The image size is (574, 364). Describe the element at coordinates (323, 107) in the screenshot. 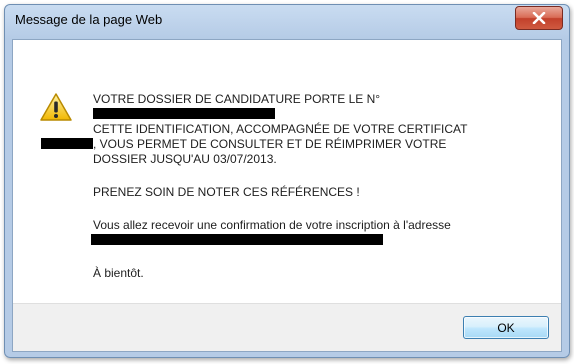

I see `message-line-1: VOTRE DOSSIER DE CANDIDATURE PORTE LE N°` at that location.